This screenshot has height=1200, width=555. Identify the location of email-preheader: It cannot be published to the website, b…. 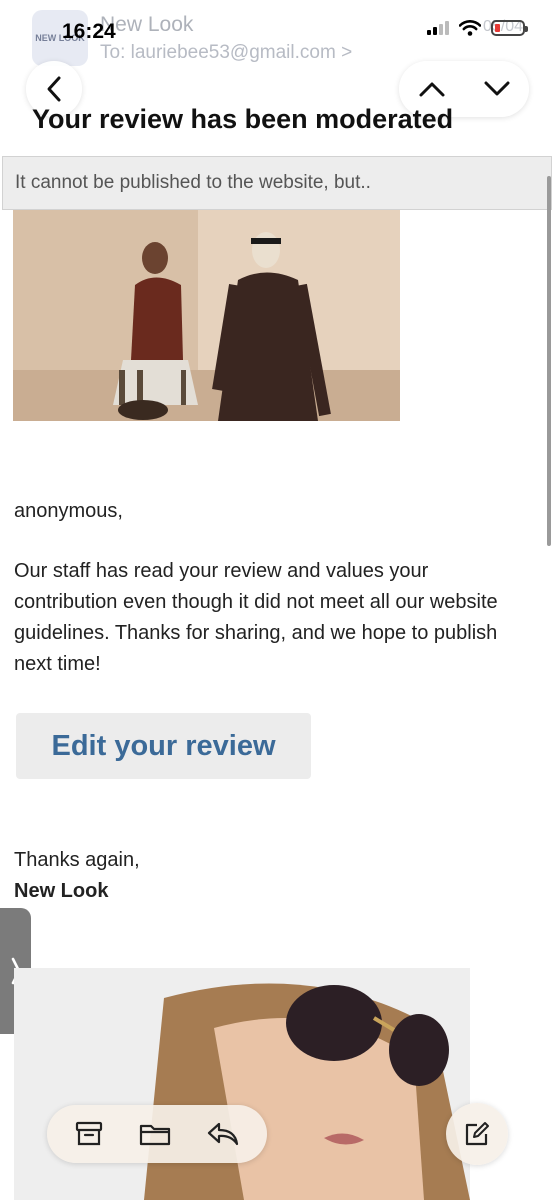
(277, 183).